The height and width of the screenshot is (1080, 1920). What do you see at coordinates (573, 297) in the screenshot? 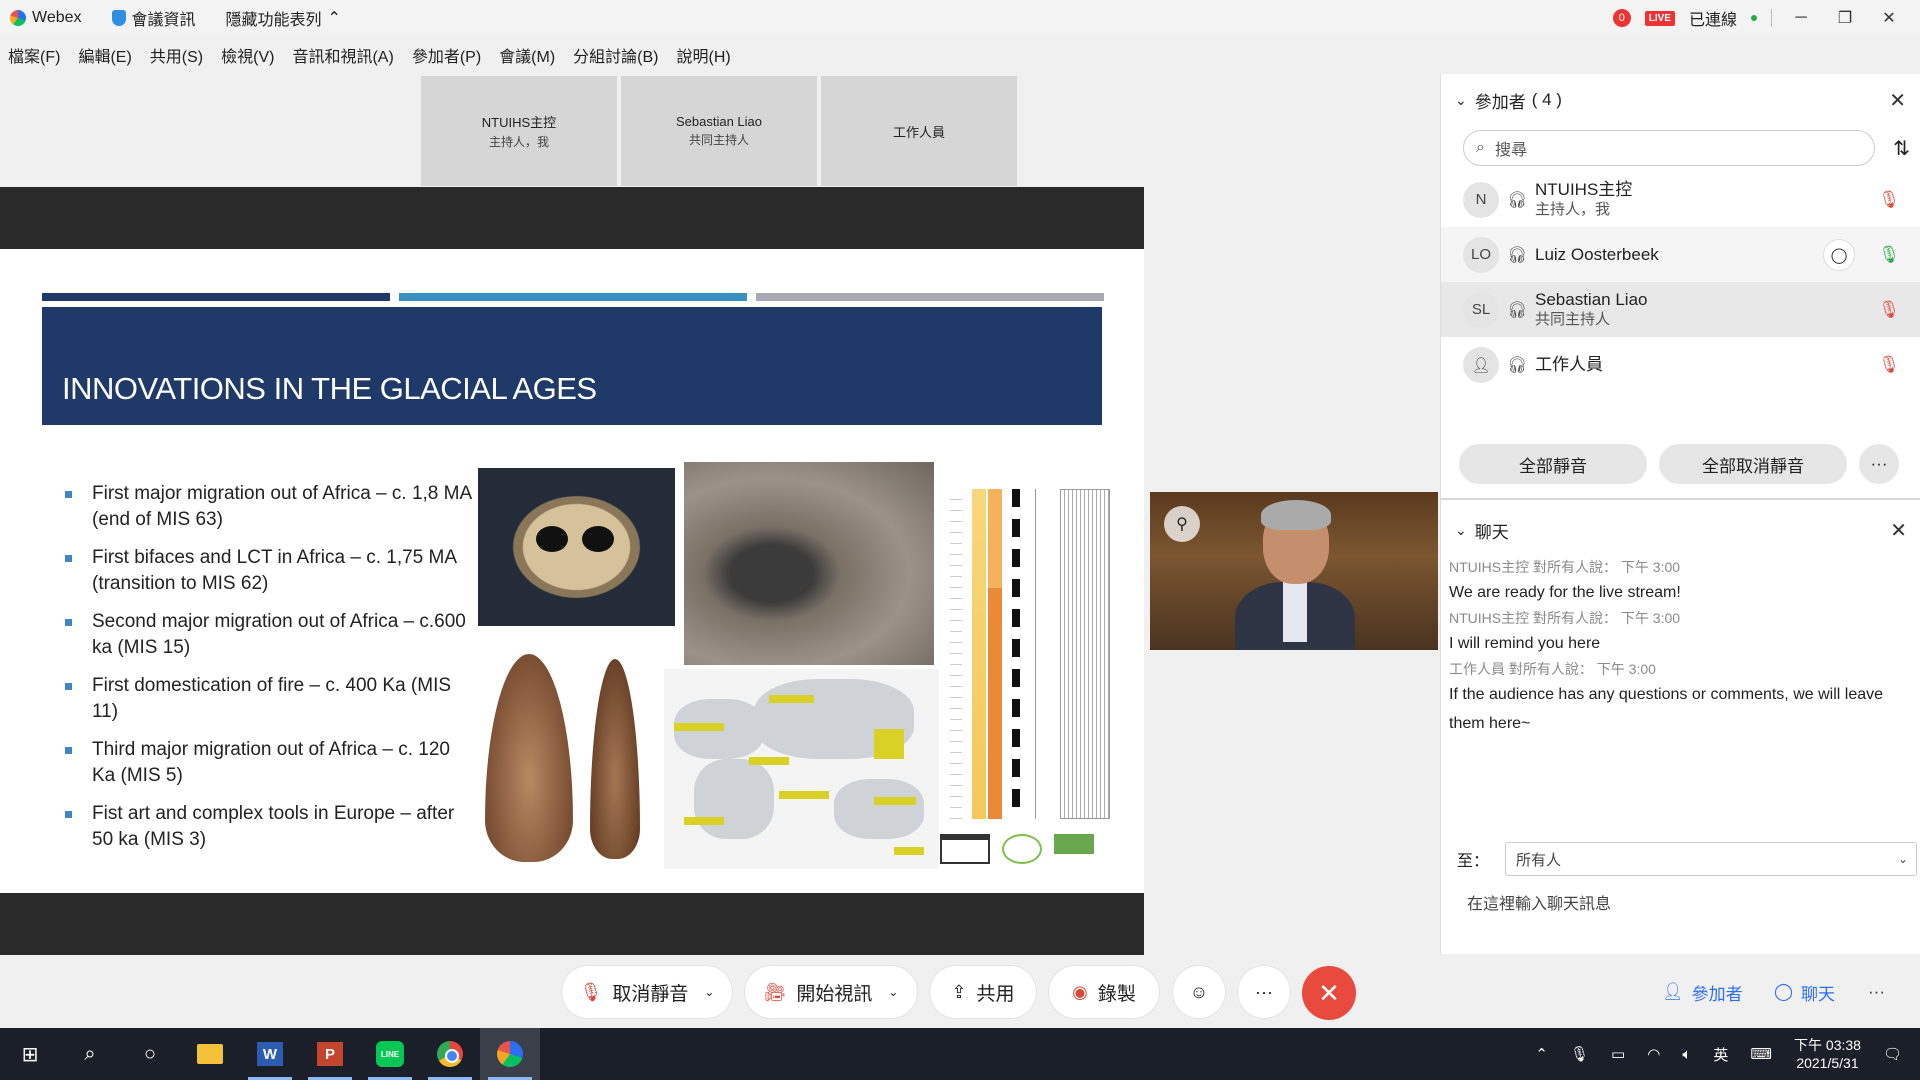
I see `slide-bar-blue` at bounding box center [573, 297].